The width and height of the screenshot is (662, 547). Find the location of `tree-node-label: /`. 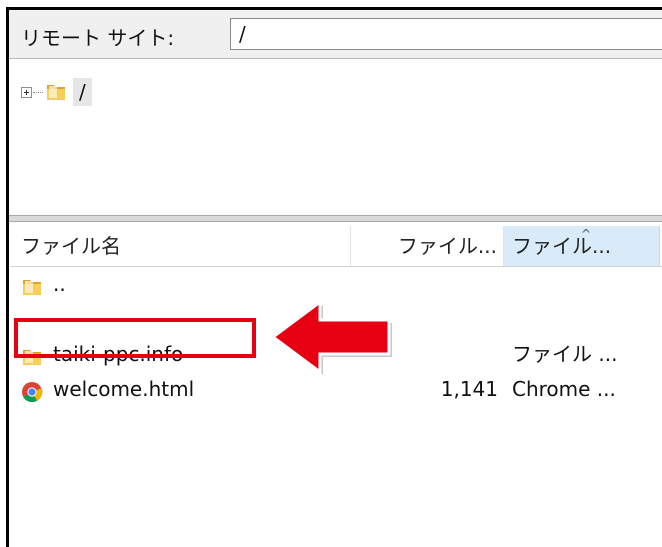

tree-node-label: / is located at coordinates (82, 92).